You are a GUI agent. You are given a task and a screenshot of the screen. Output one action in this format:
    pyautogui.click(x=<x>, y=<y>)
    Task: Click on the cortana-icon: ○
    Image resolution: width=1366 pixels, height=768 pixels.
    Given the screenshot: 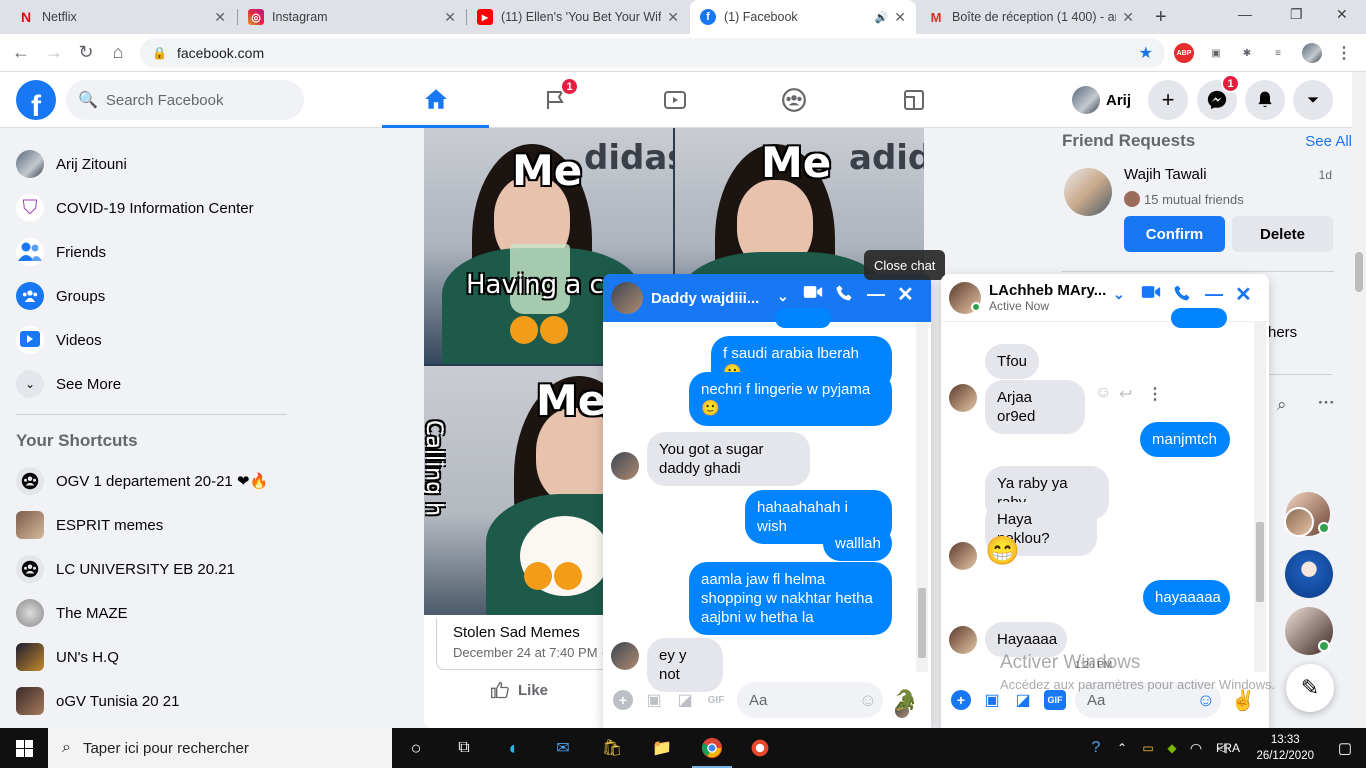 What is the action you would take?
    pyautogui.click(x=416, y=748)
    